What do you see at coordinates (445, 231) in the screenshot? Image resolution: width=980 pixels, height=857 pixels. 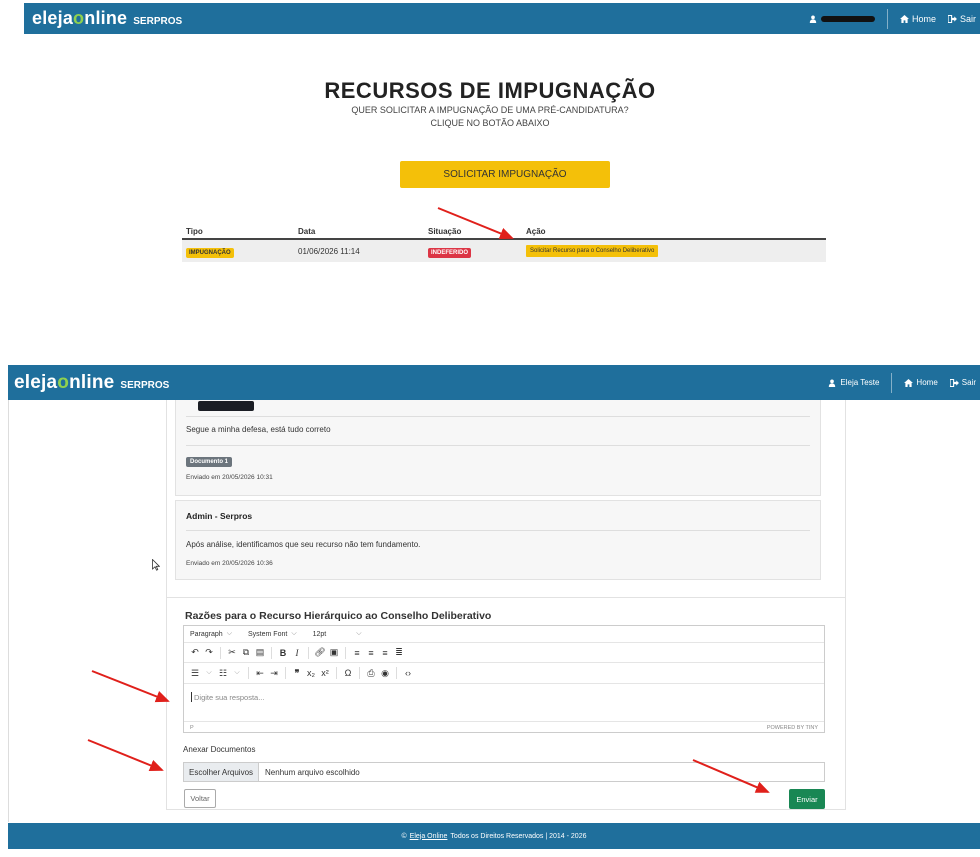 I see `header-situacao: Situação` at bounding box center [445, 231].